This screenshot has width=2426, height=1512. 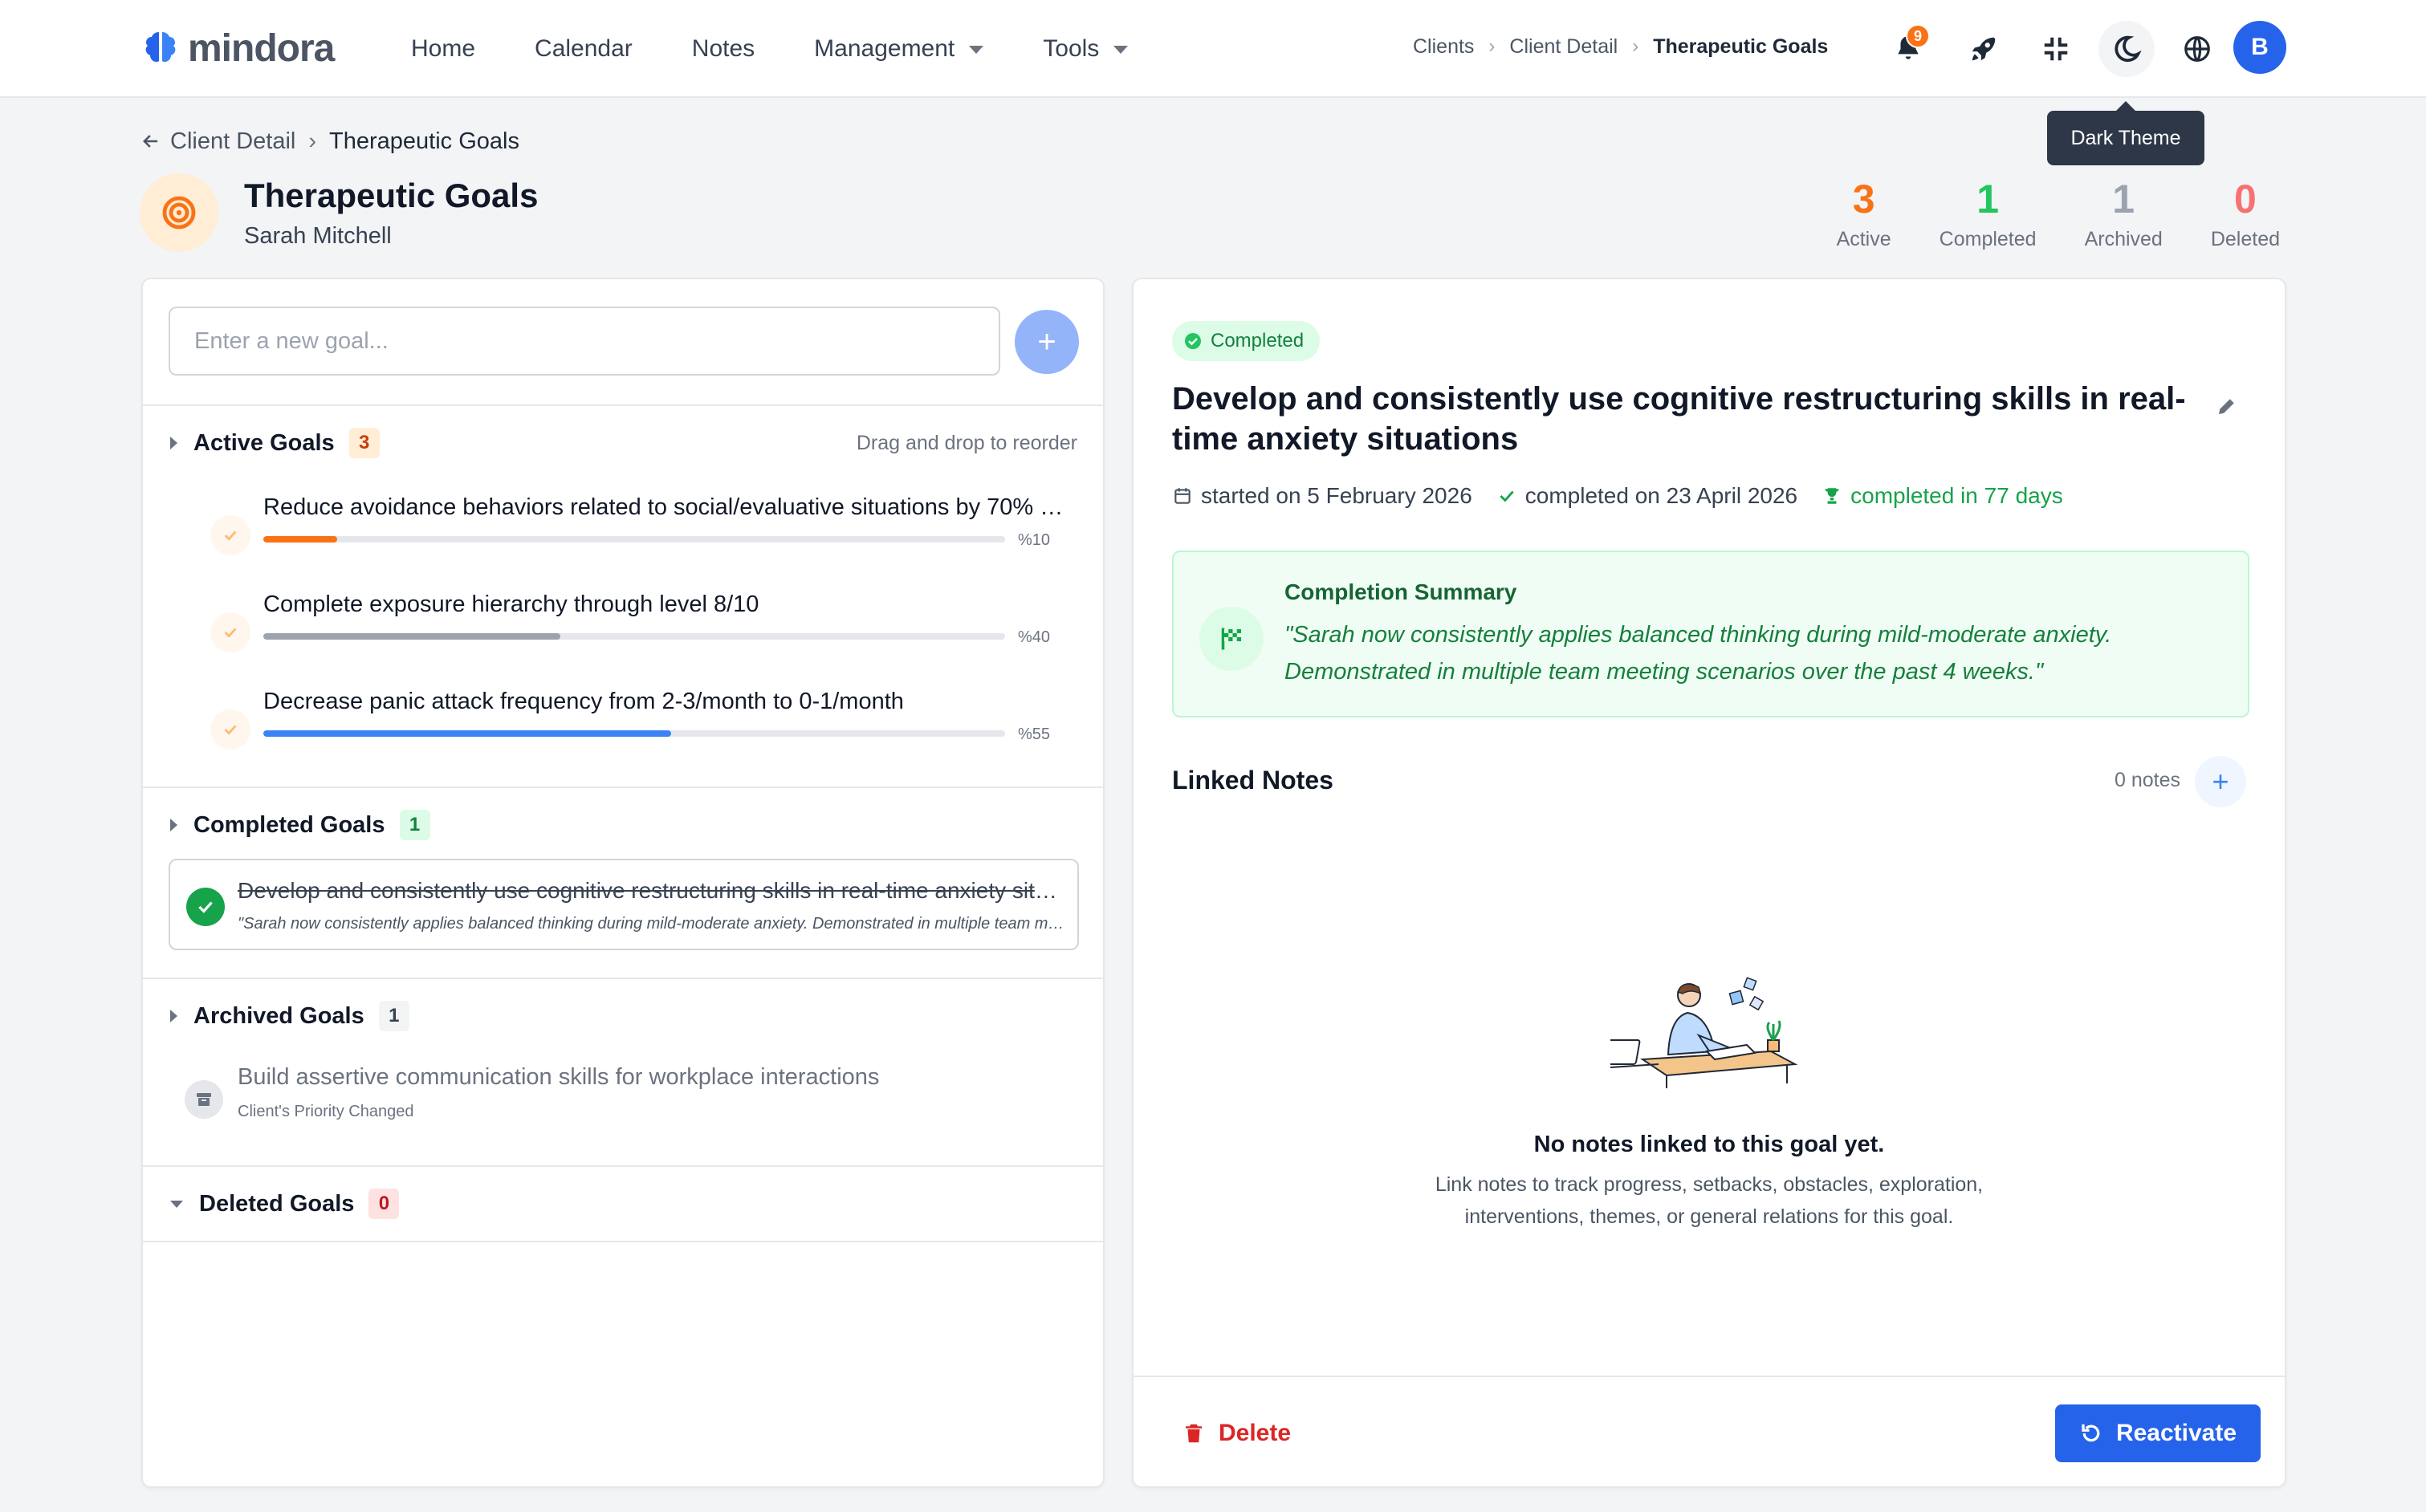 I want to click on stat-deleted-label: Deleted, so click(x=2245, y=239).